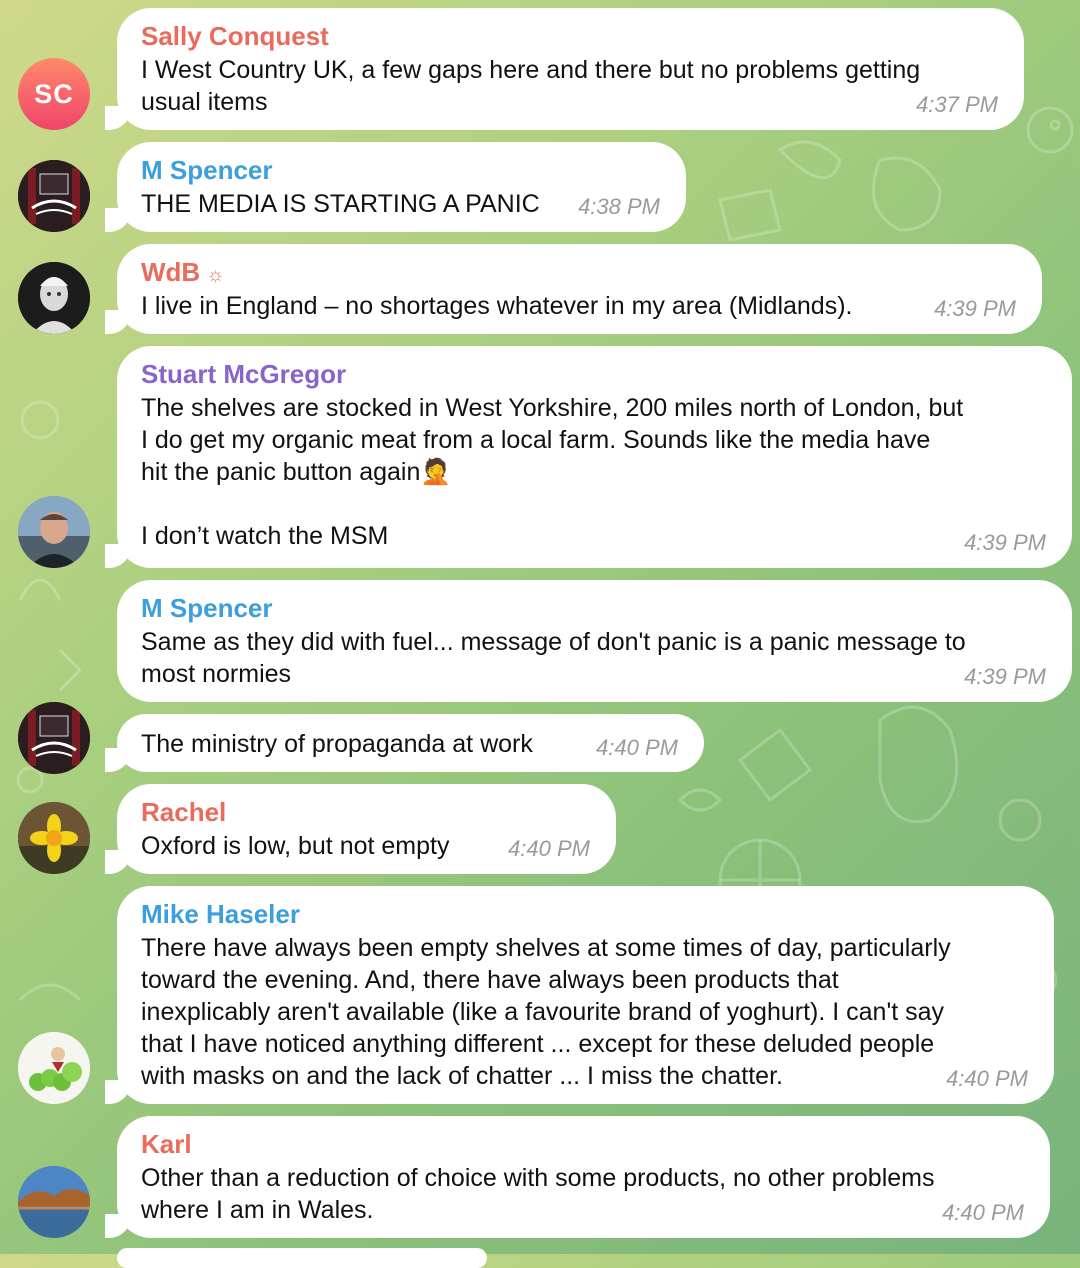 This screenshot has height=1268, width=1080. What do you see at coordinates (594, 375) in the screenshot?
I see `sender-name: Stuart McGregor` at bounding box center [594, 375].